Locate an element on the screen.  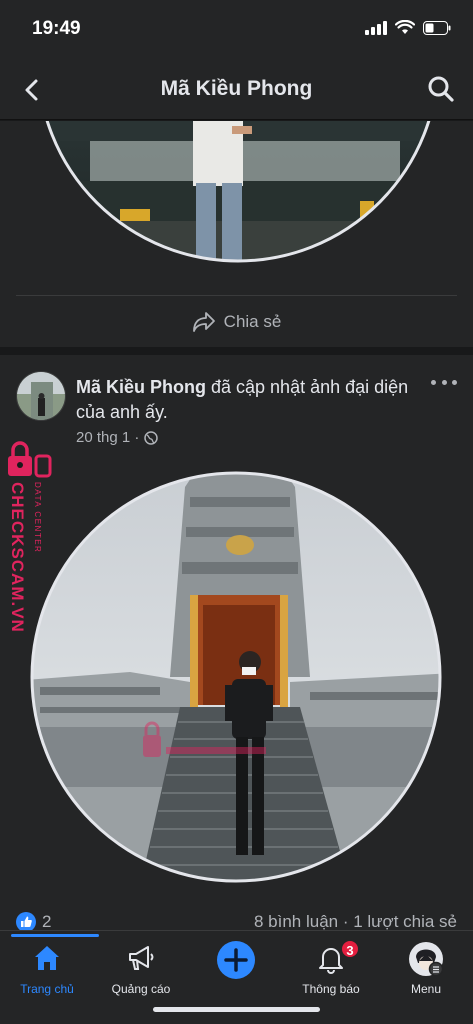
tab-ads-label: Quảng cáo is located at coordinates (141, 989).